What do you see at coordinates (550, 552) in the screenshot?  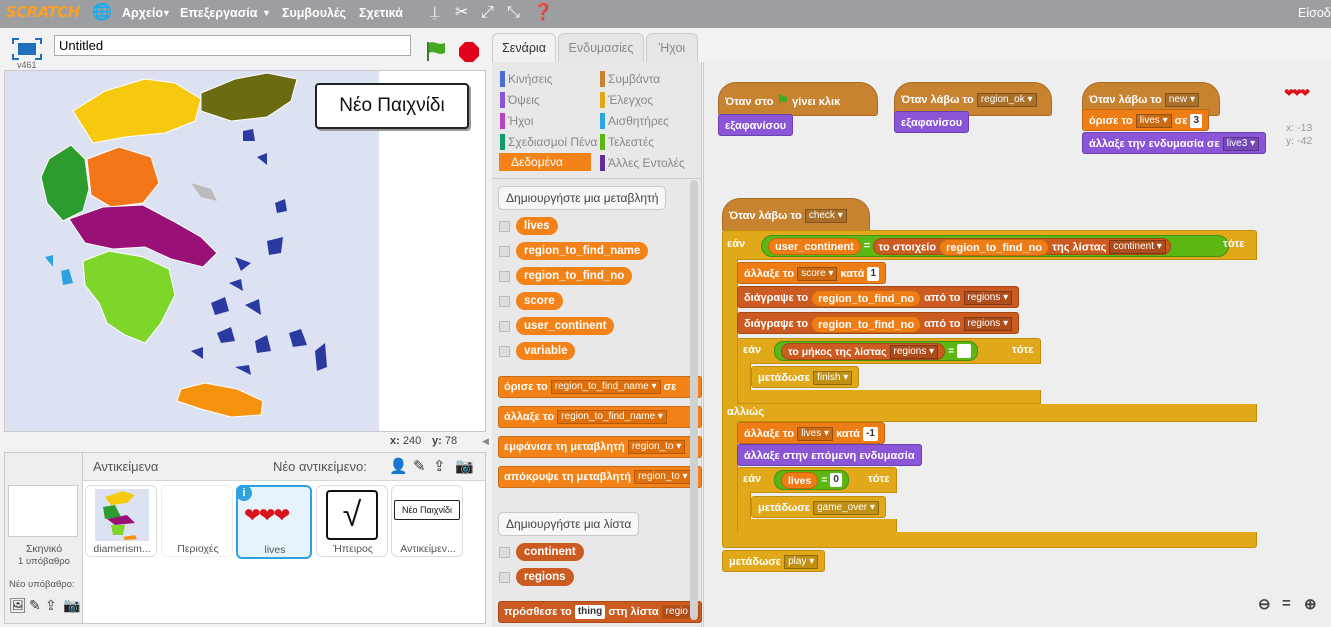 I see `list-reporter: continent` at bounding box center [550, 552].